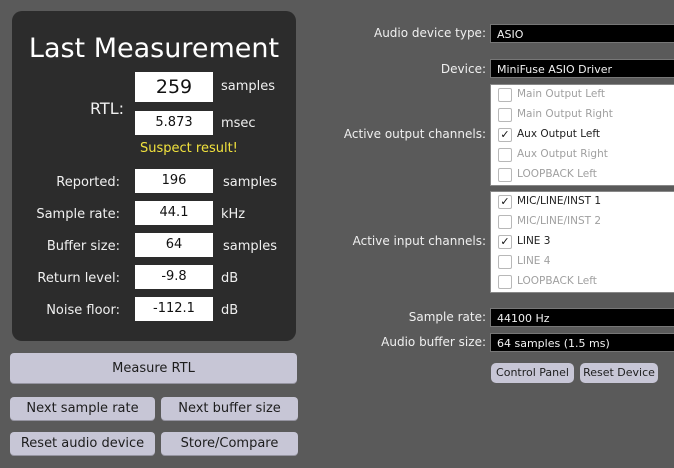 The height and width of the screenshot is (468, 674). Describe the element at coordinates (229, 444) in the screenshot. I see `store-compare-button: Store/Compare` at that location.